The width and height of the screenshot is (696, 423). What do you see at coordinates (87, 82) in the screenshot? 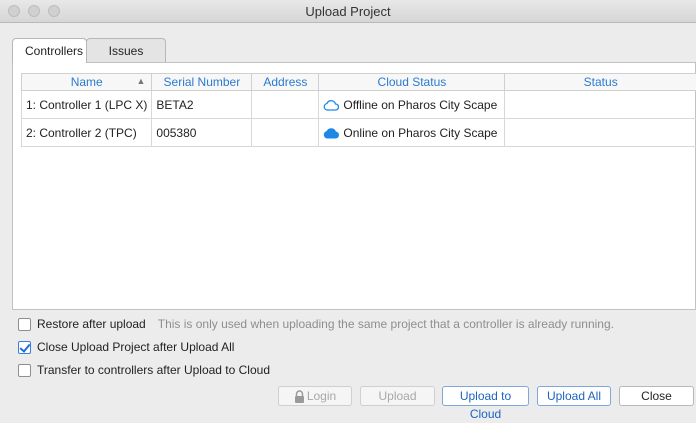
I see `column-header-name: Name ▲` at bounding box center [87, 82].